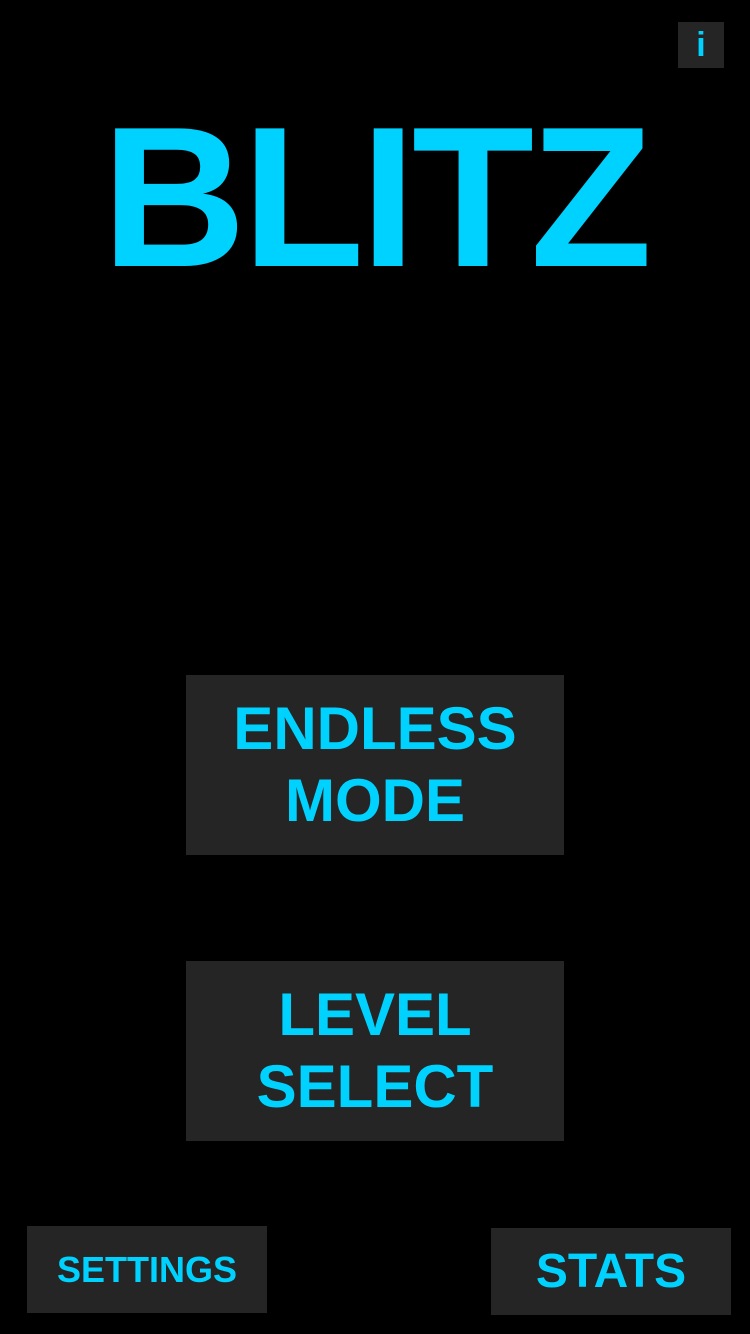  I want to click on endless-mode-label-line1: ENDLESS, so click(375, 728).